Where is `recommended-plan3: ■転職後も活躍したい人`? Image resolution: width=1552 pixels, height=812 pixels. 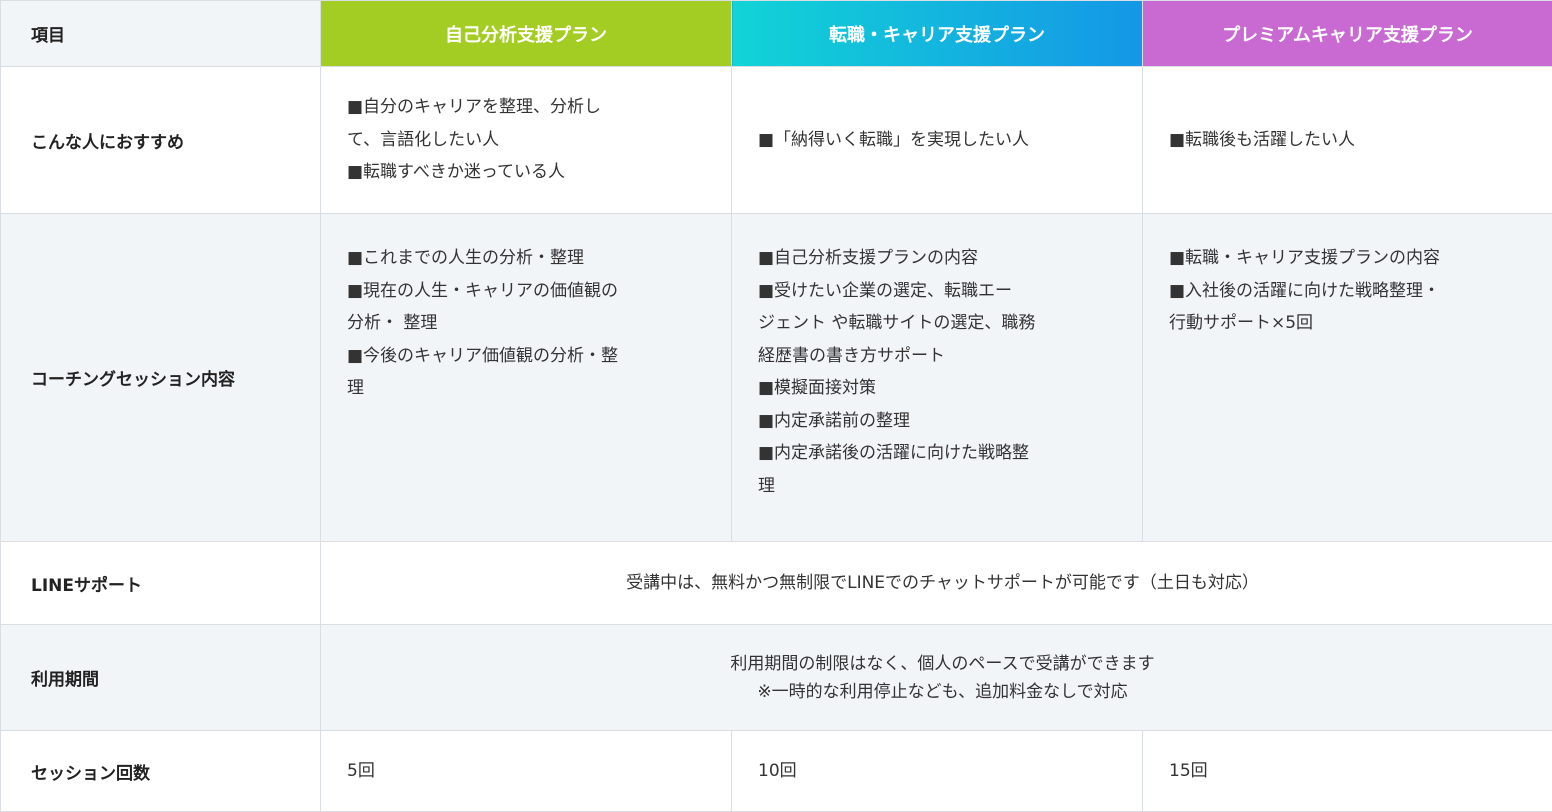 recommended-plan3: ■転職後も活躍したい人 is located at coordinates (1347, 140).